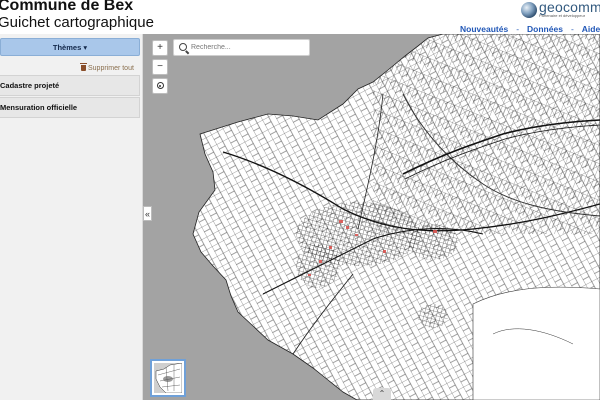 This screenshot has width=600, height=400. What do you see at coordinates (529, 10) in the screenshot?
I see `logo-globe-icon` at bounding box center [529, 10].